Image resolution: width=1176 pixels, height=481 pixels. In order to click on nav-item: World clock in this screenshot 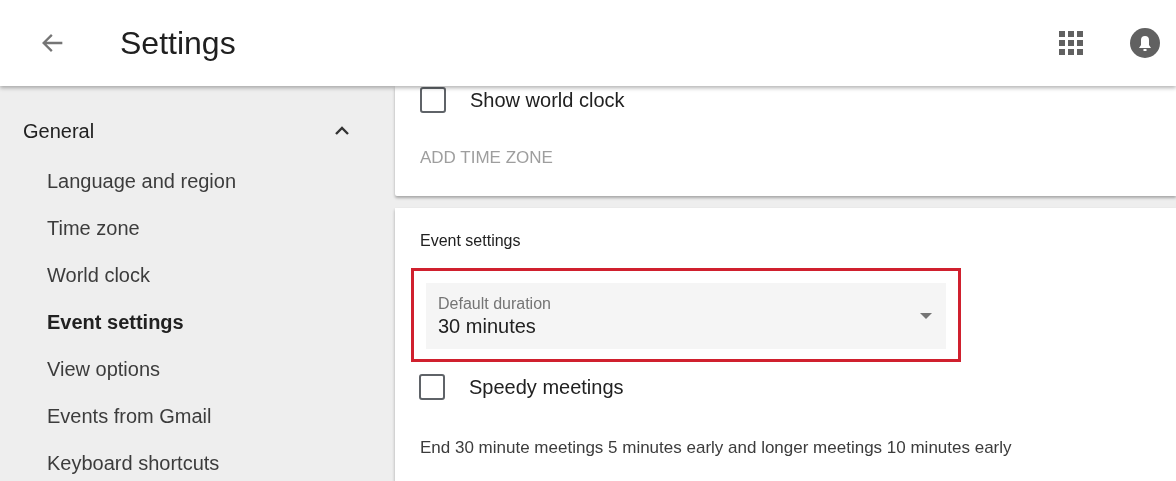, I will do `click(98, 275)`.